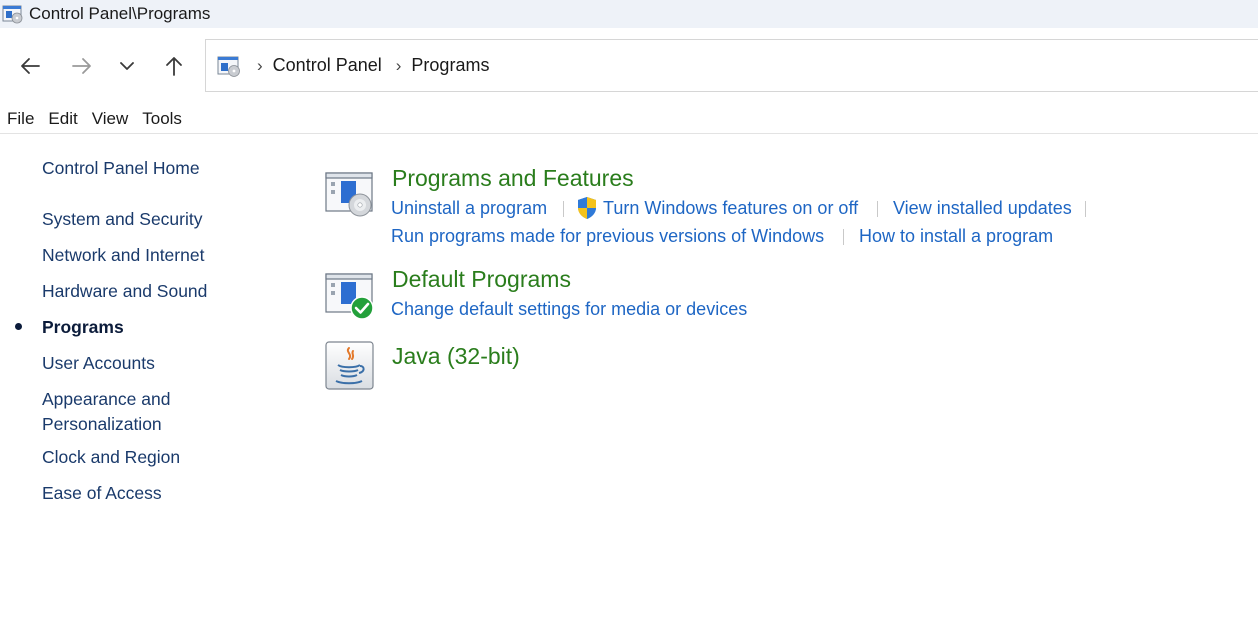 The height and width of the screenshot is (633, 1258). I want to click on recent-locations-button, so click(127, 66).